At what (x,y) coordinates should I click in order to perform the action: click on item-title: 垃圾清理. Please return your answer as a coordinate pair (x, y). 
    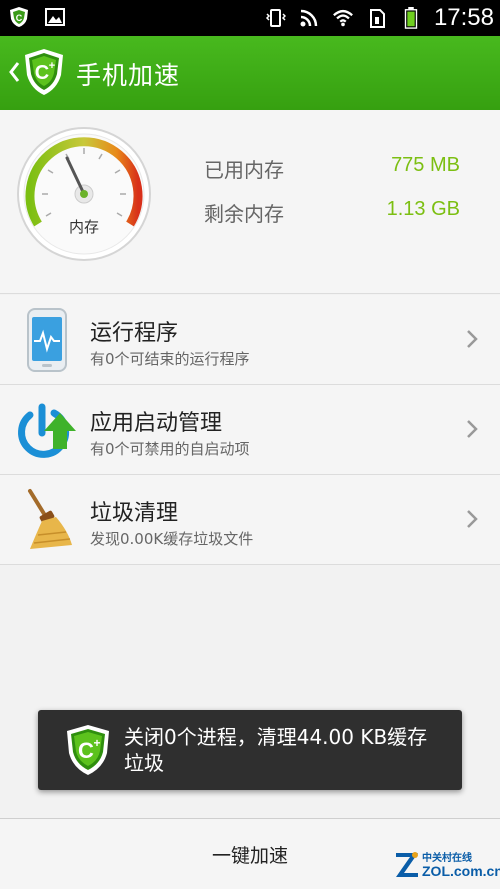
    Looking at the image, I should click on (134, 513).